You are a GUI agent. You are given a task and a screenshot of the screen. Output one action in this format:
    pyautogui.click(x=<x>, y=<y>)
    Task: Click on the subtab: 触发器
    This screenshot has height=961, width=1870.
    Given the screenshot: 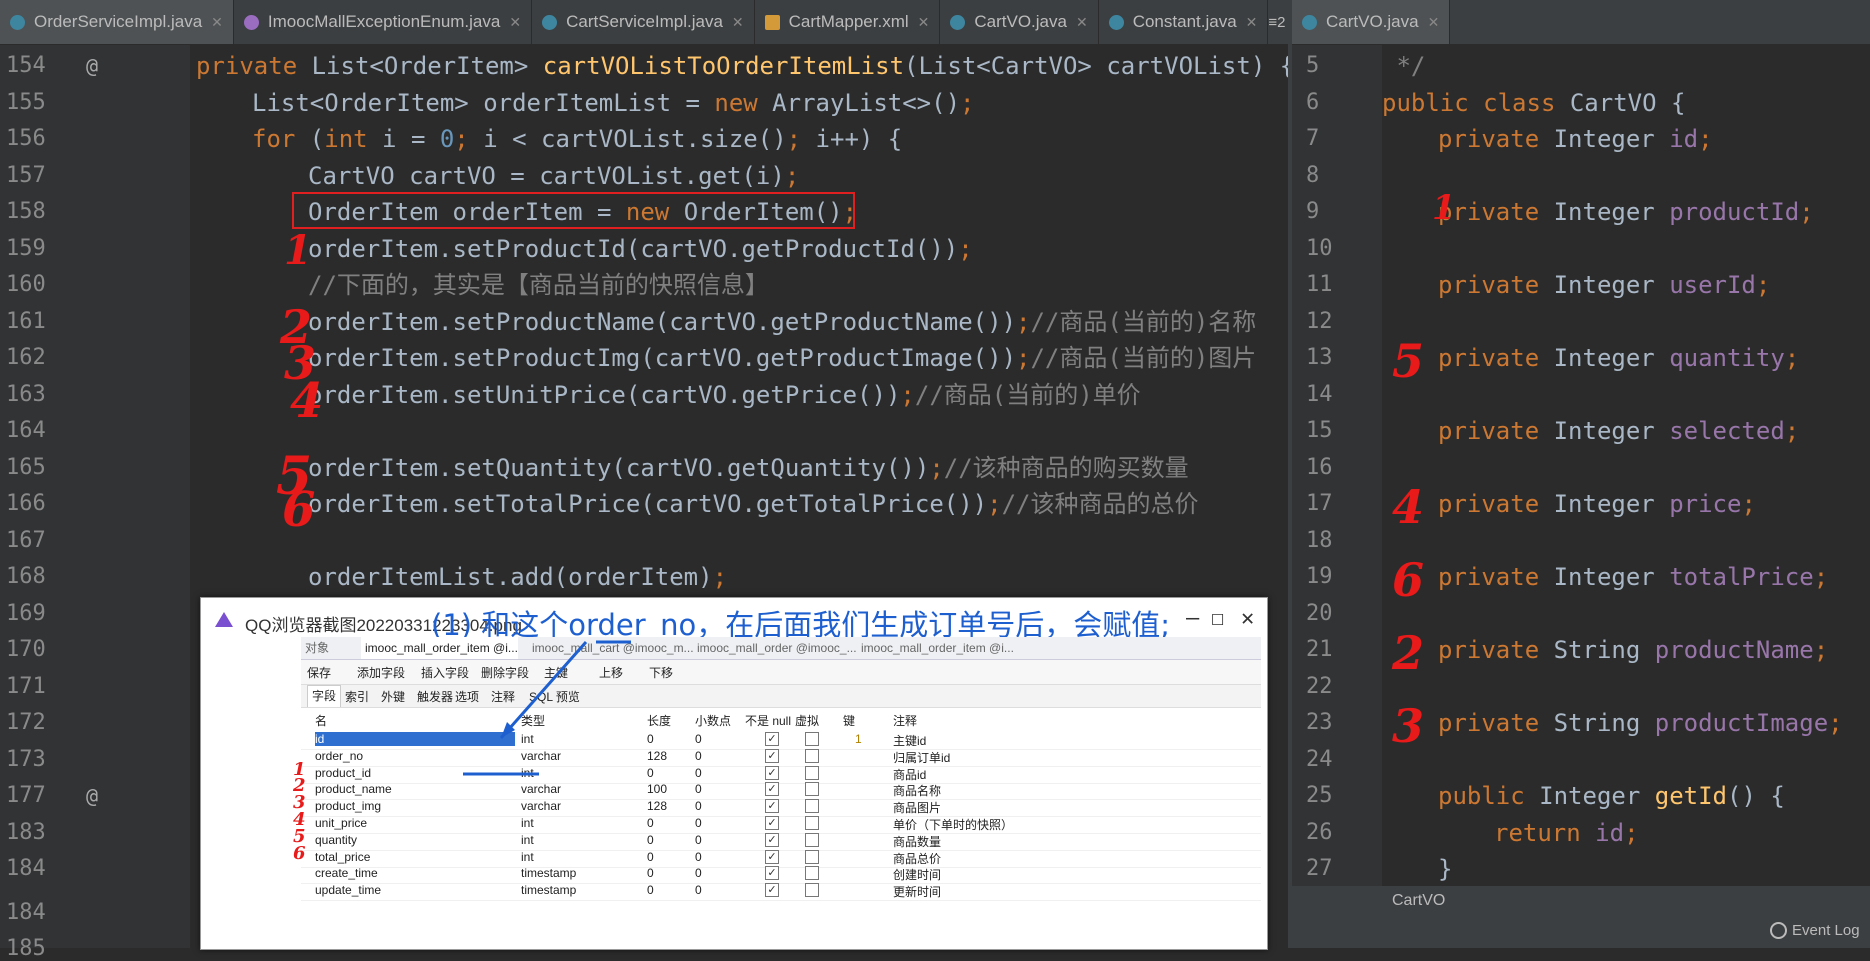 What is the action you would take?
    pyautogui.click(x=435, y=696)
    